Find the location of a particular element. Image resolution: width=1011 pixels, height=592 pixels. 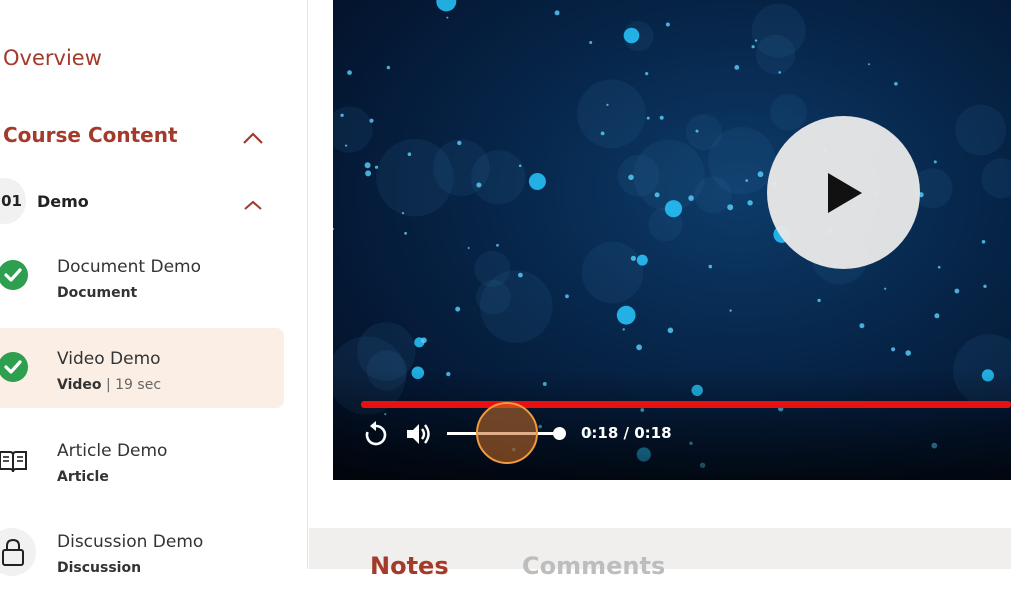

tab-comments: Comments is located at coordinates (593, 566).